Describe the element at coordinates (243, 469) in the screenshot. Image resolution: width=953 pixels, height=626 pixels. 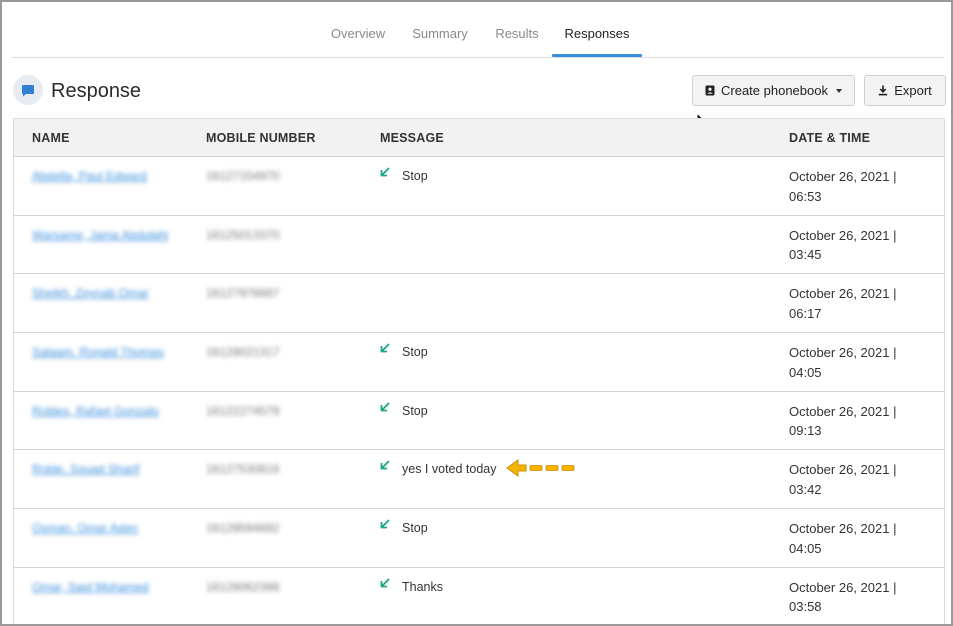
I see `mobile-number: 16127530816` at that location.